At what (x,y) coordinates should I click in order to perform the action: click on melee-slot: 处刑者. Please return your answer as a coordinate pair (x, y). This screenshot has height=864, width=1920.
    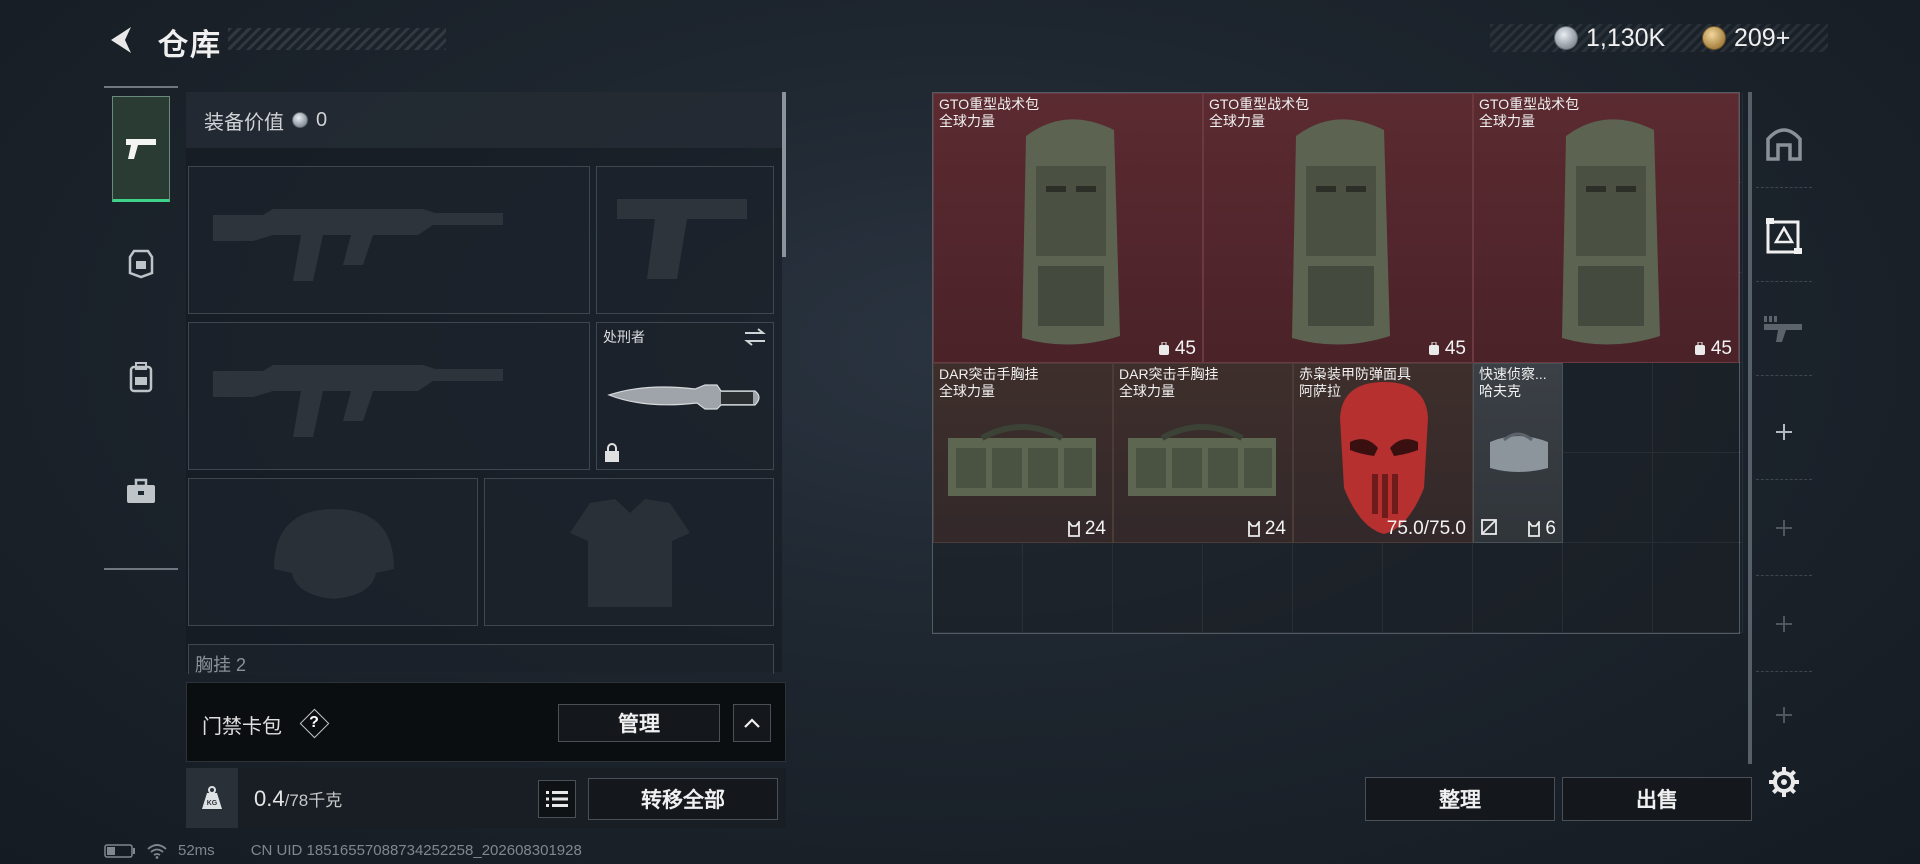
    Looking at the image, I should click on (685, 396).